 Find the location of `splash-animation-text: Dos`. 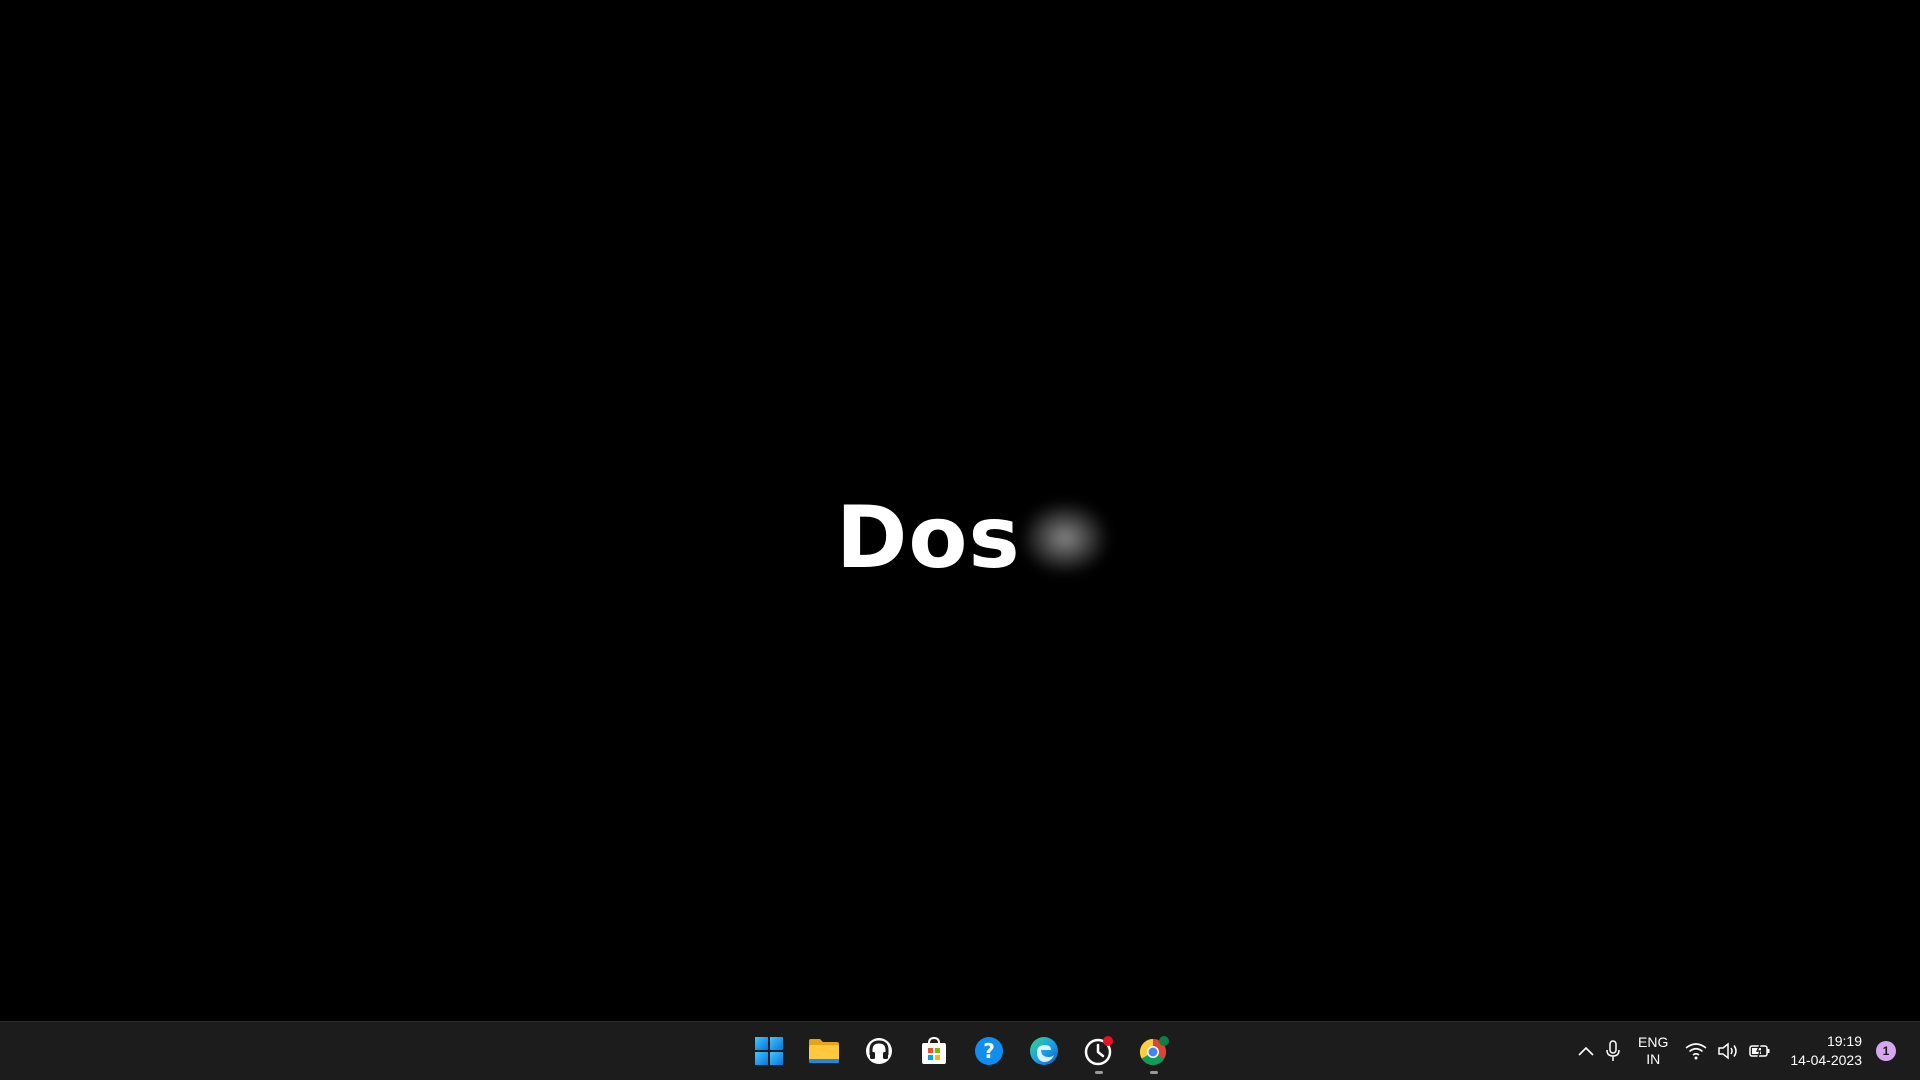

splash-animation-text: Dos is located at coordinates (971, 538).